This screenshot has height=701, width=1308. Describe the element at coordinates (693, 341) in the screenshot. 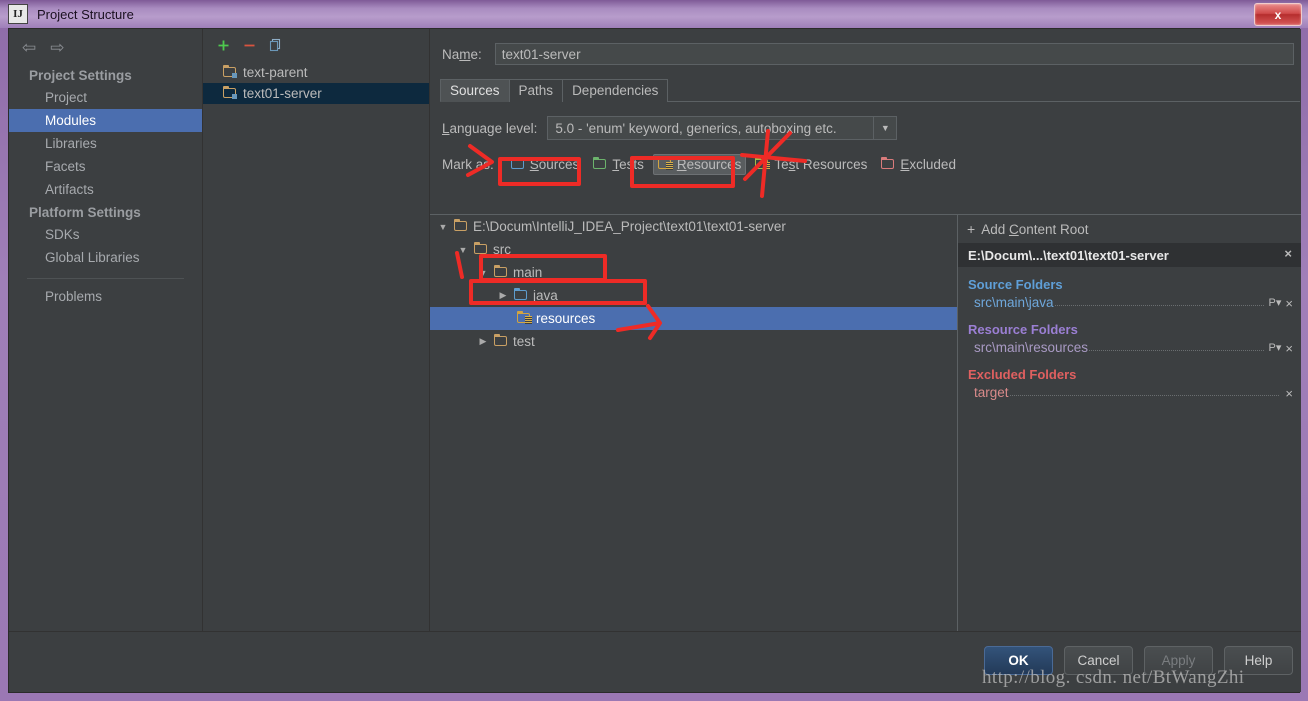

I see `tree-row: ▶ test` at that location.